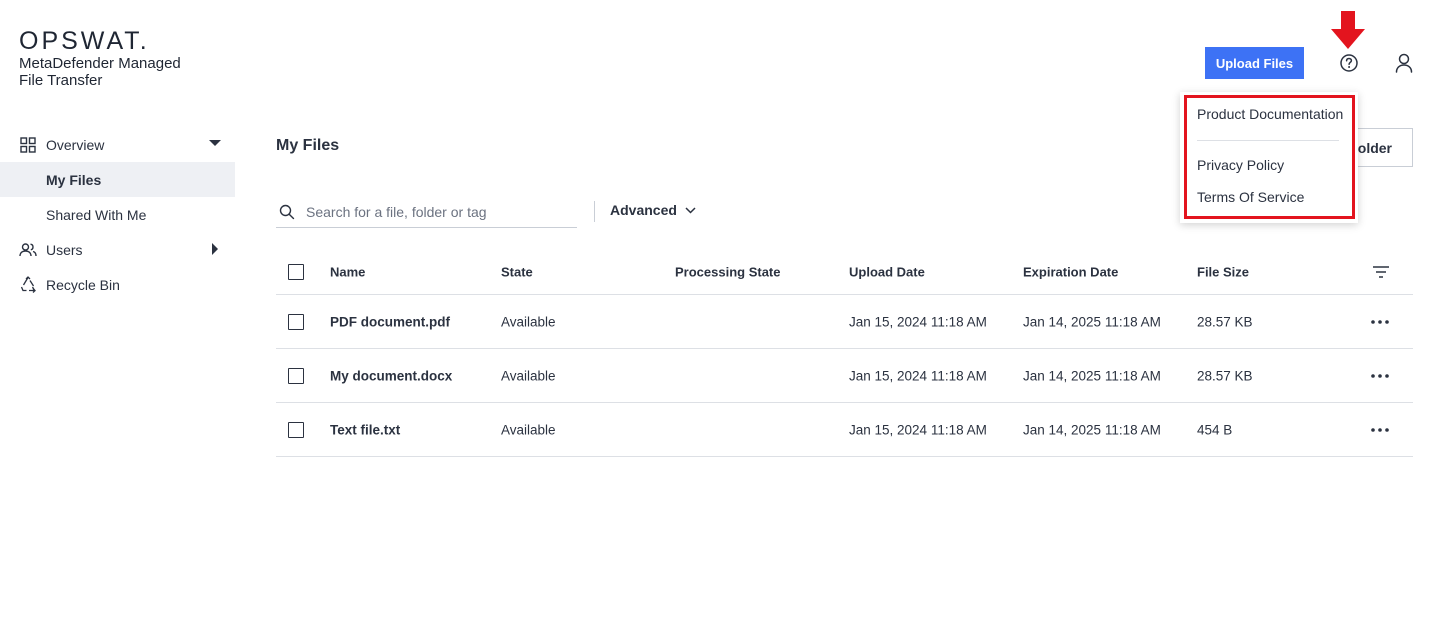  Describe the element at coordinates (215, 143) in the screenshot. I see `caret-down-icon` at that location.